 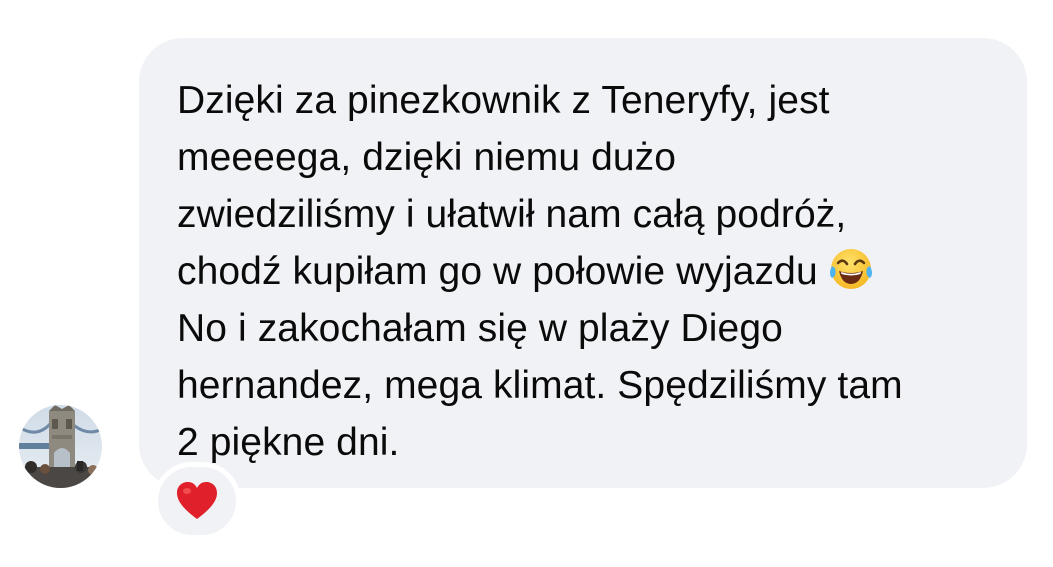 I want to click on message-line: Dzięki za pinezkownik z Teneryfy, jest, so click(x=503, y=100).